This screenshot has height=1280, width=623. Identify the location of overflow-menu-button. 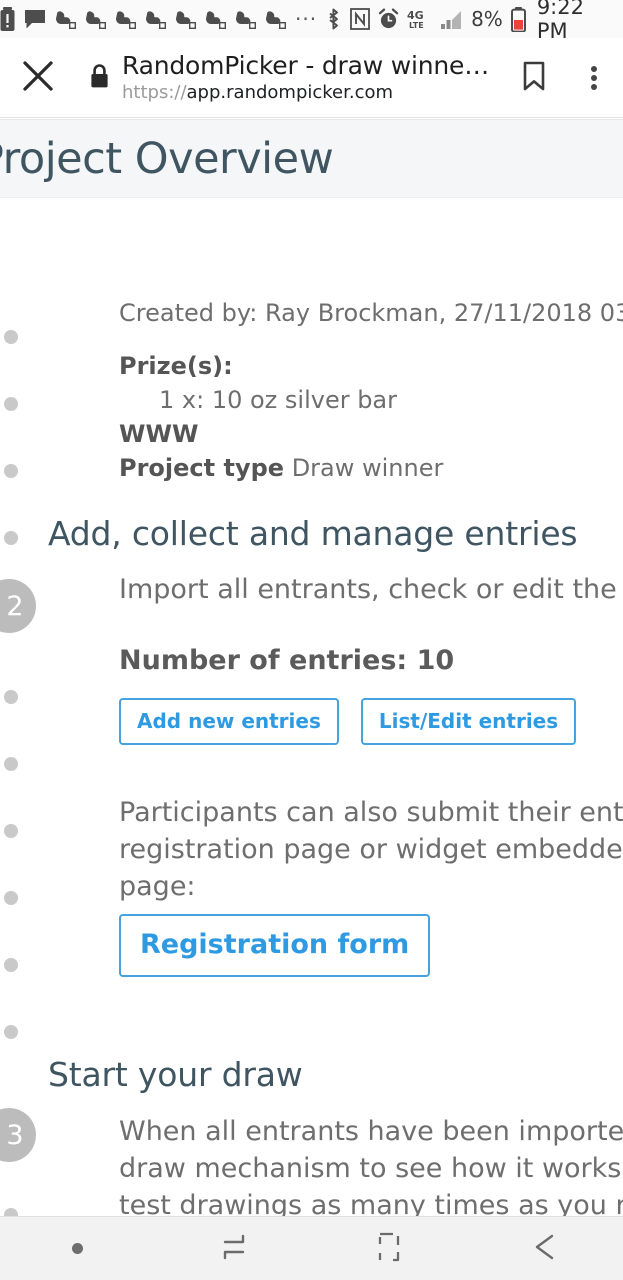
(594, 78).